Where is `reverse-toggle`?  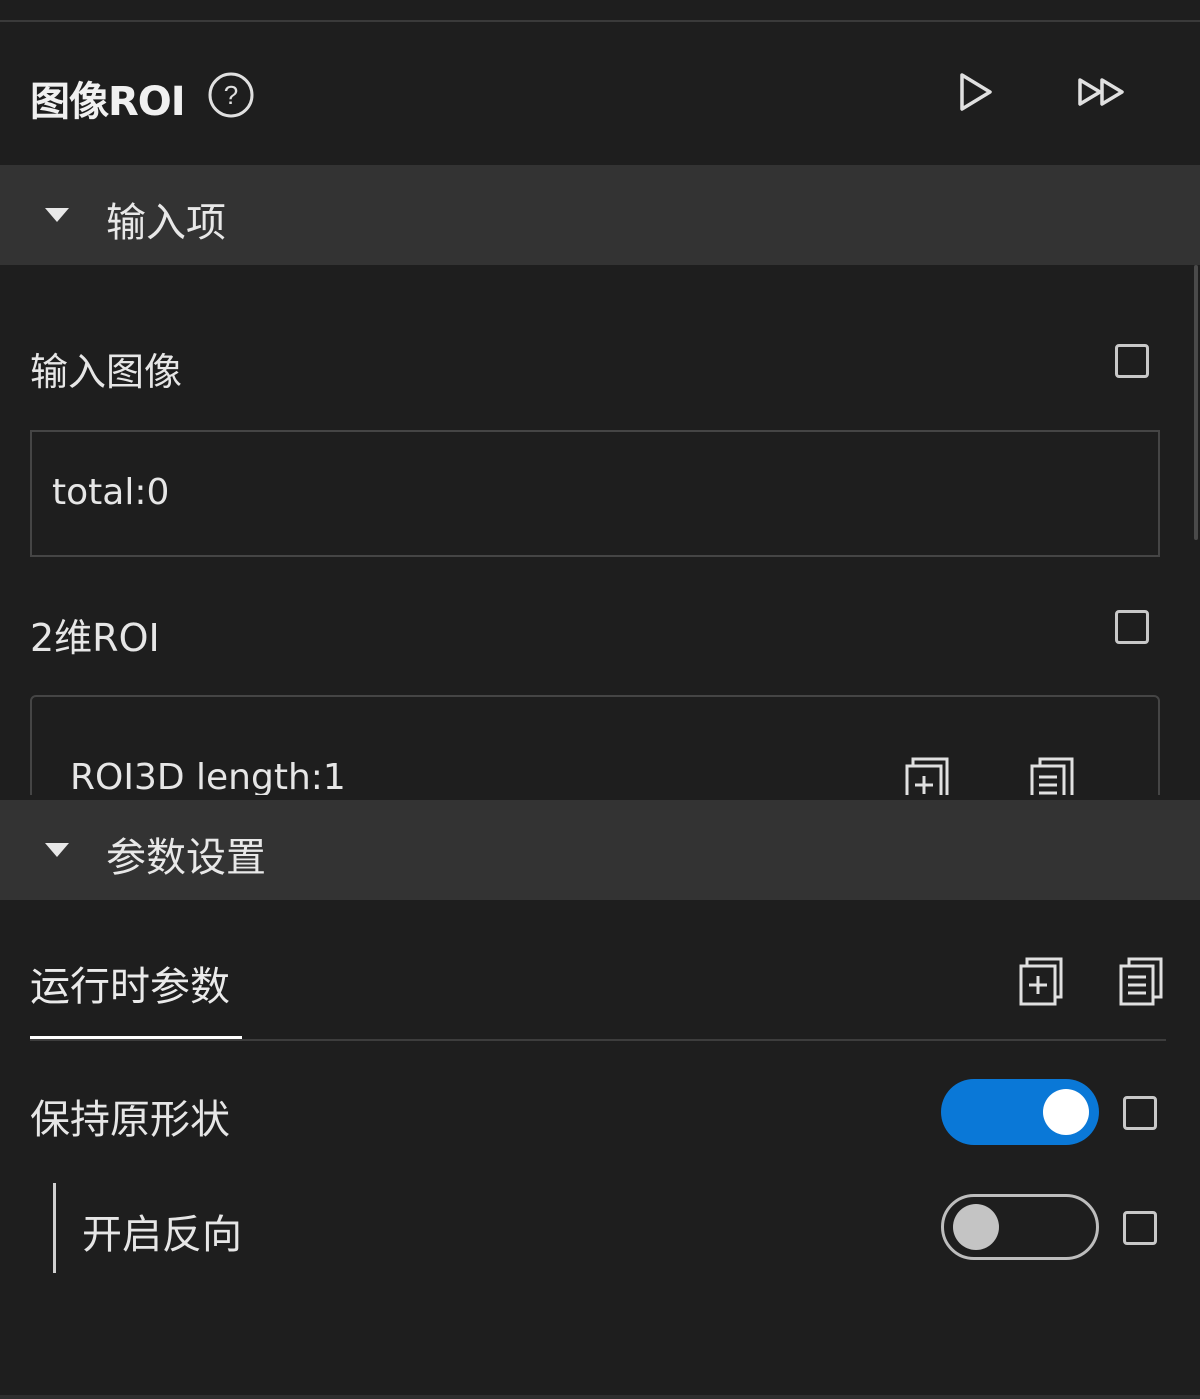 reverse-toggle is located at coordinates (1020, 1227).